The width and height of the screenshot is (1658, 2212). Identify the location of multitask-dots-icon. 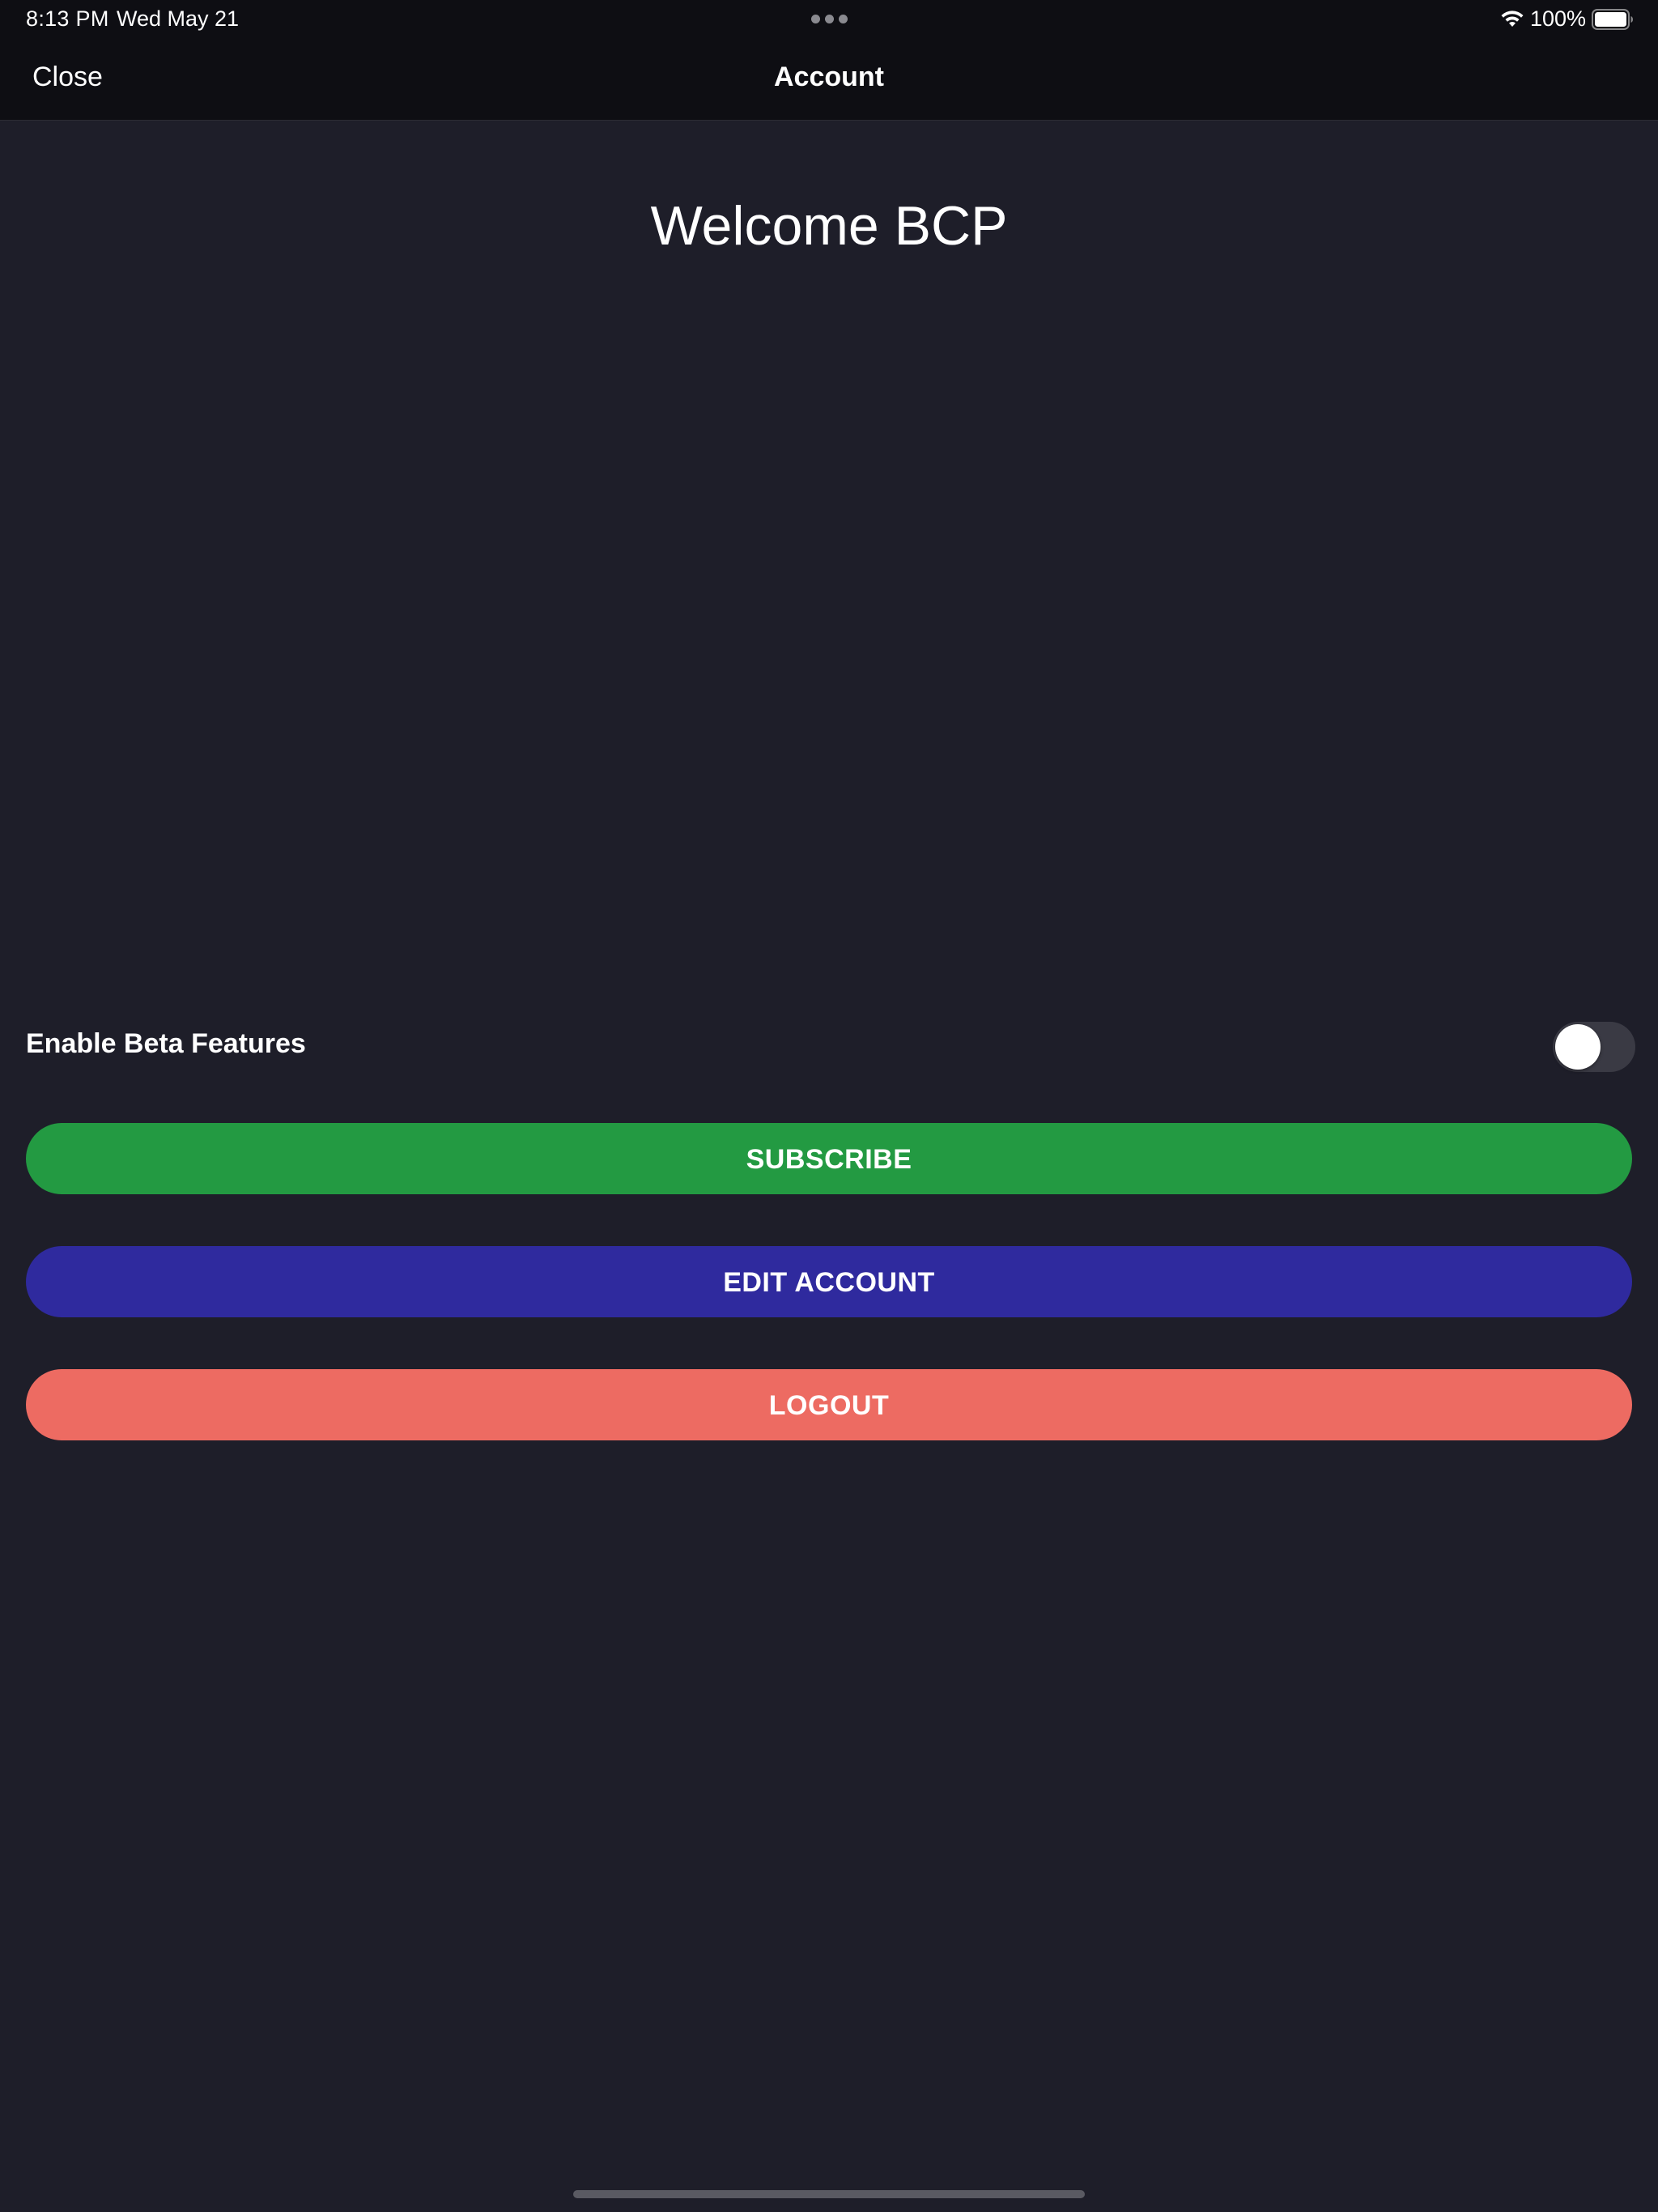
(829, 19).